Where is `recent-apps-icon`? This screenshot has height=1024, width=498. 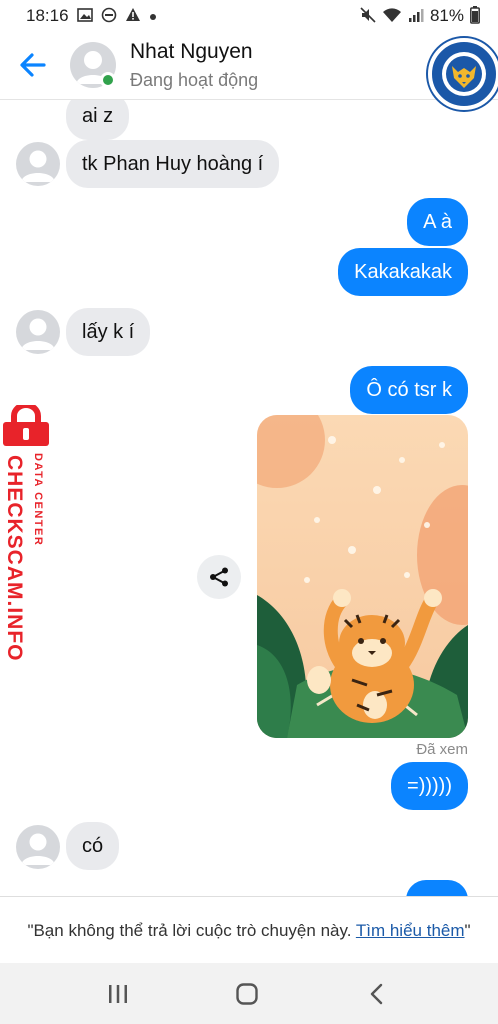 recent-apps-icon is located at coordinates (118, 994).